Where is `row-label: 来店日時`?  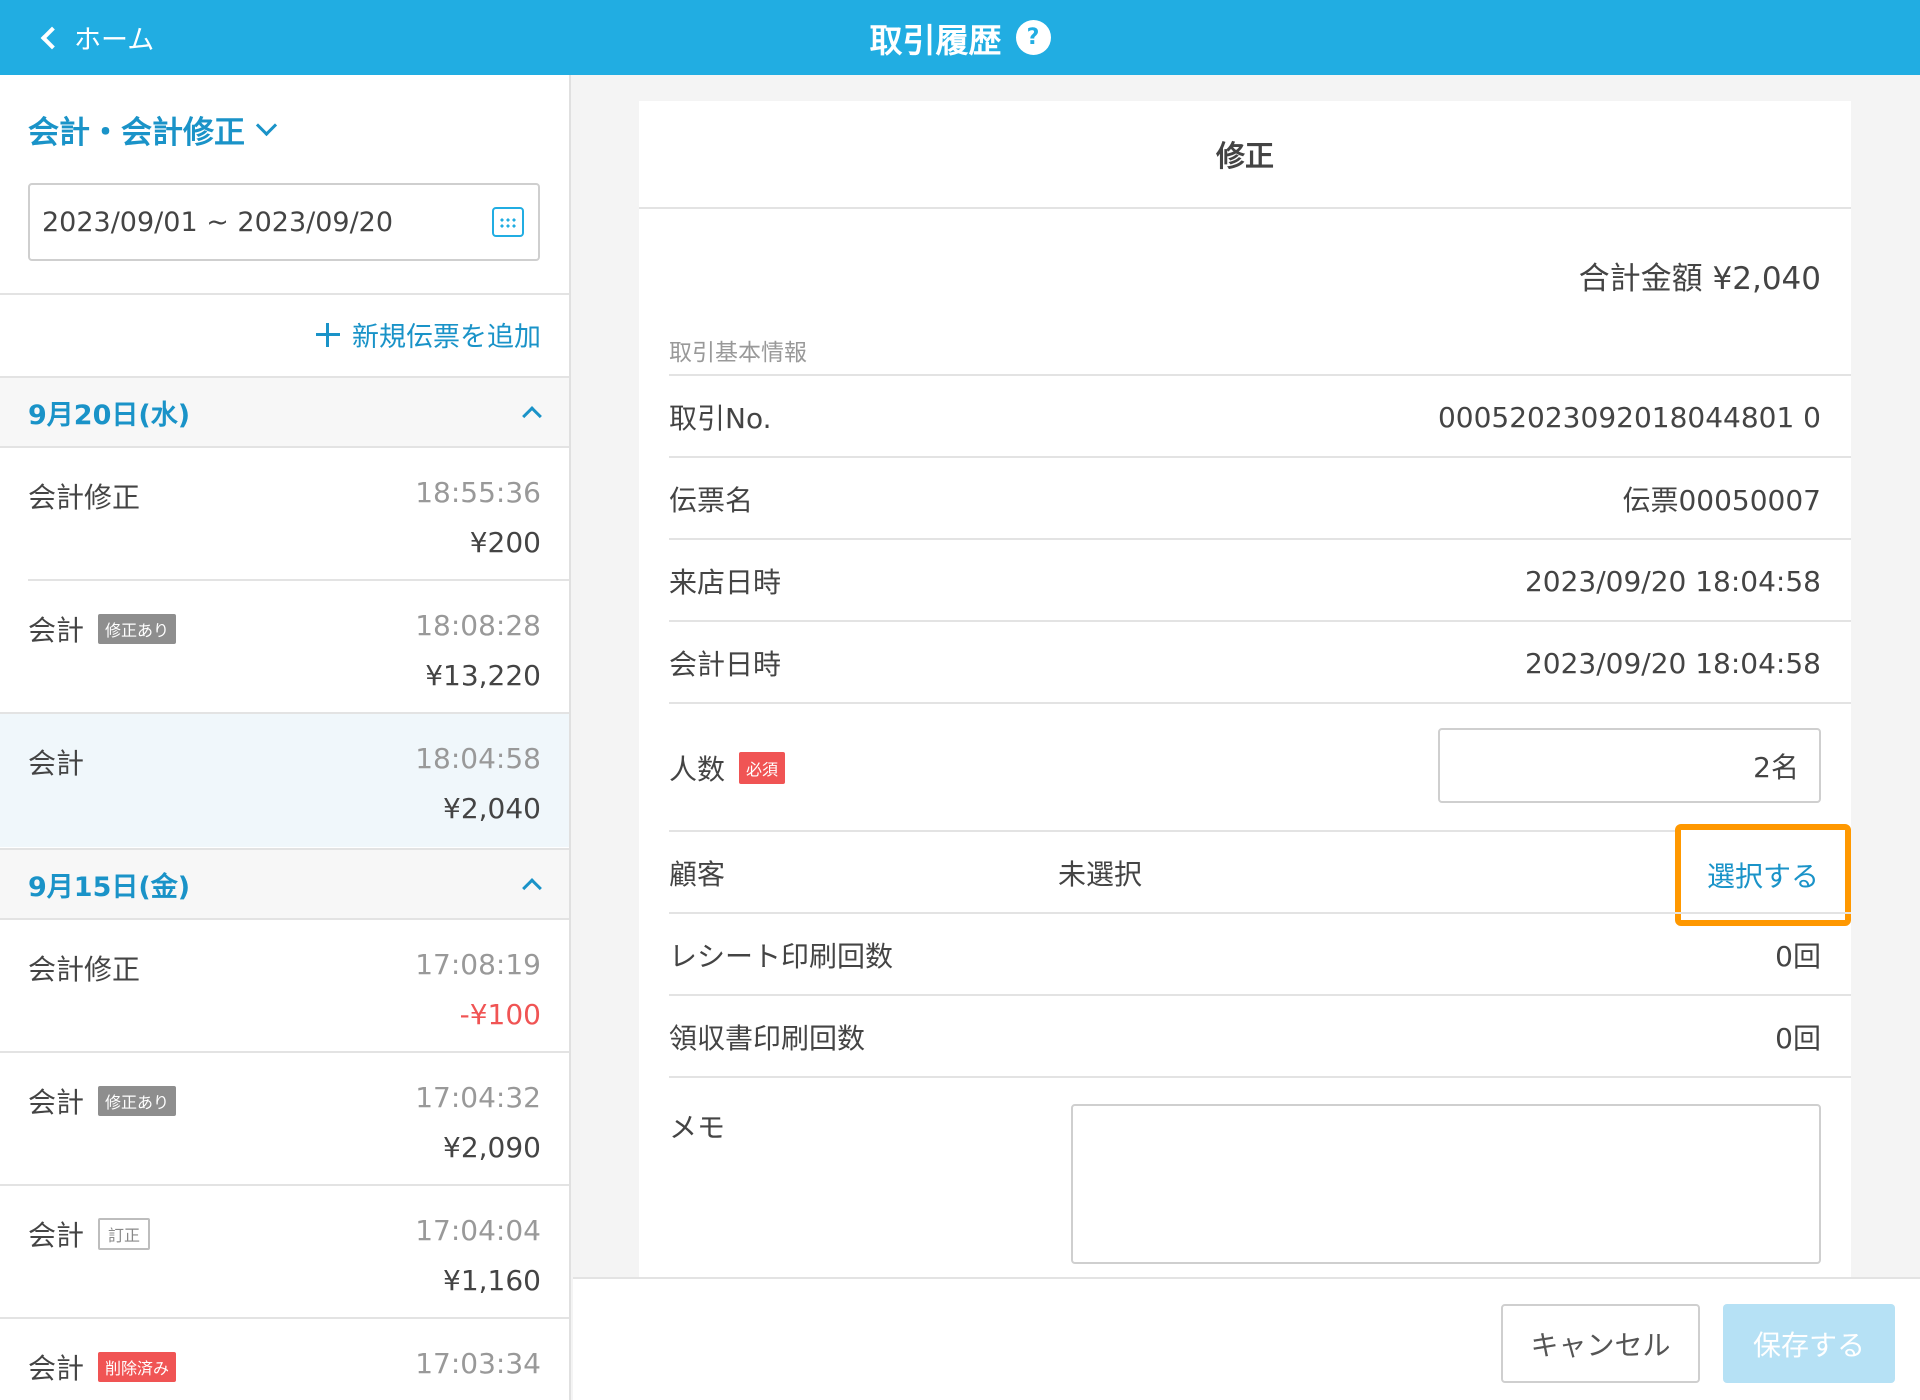 row-label: 来店日時 is located at coordinates (725, 582).